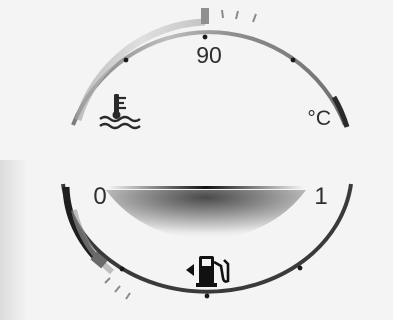 This screenshot has height=320, width=393. I want to click on coolant-gauge-band, so click(140, 70).